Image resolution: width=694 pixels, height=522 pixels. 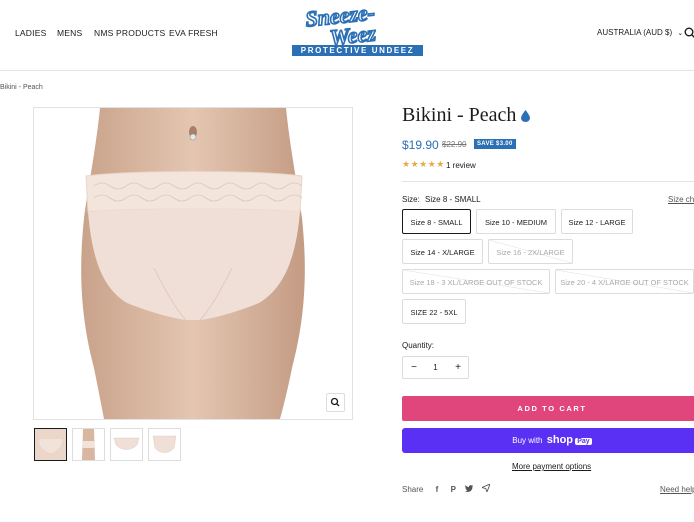 What do you see at coordinates (624, 281) in the screenshot?
I see `size-option-20: Size 20 - 4 X/LARGE OUT OF STOCK` at bounding box center [624, 281].